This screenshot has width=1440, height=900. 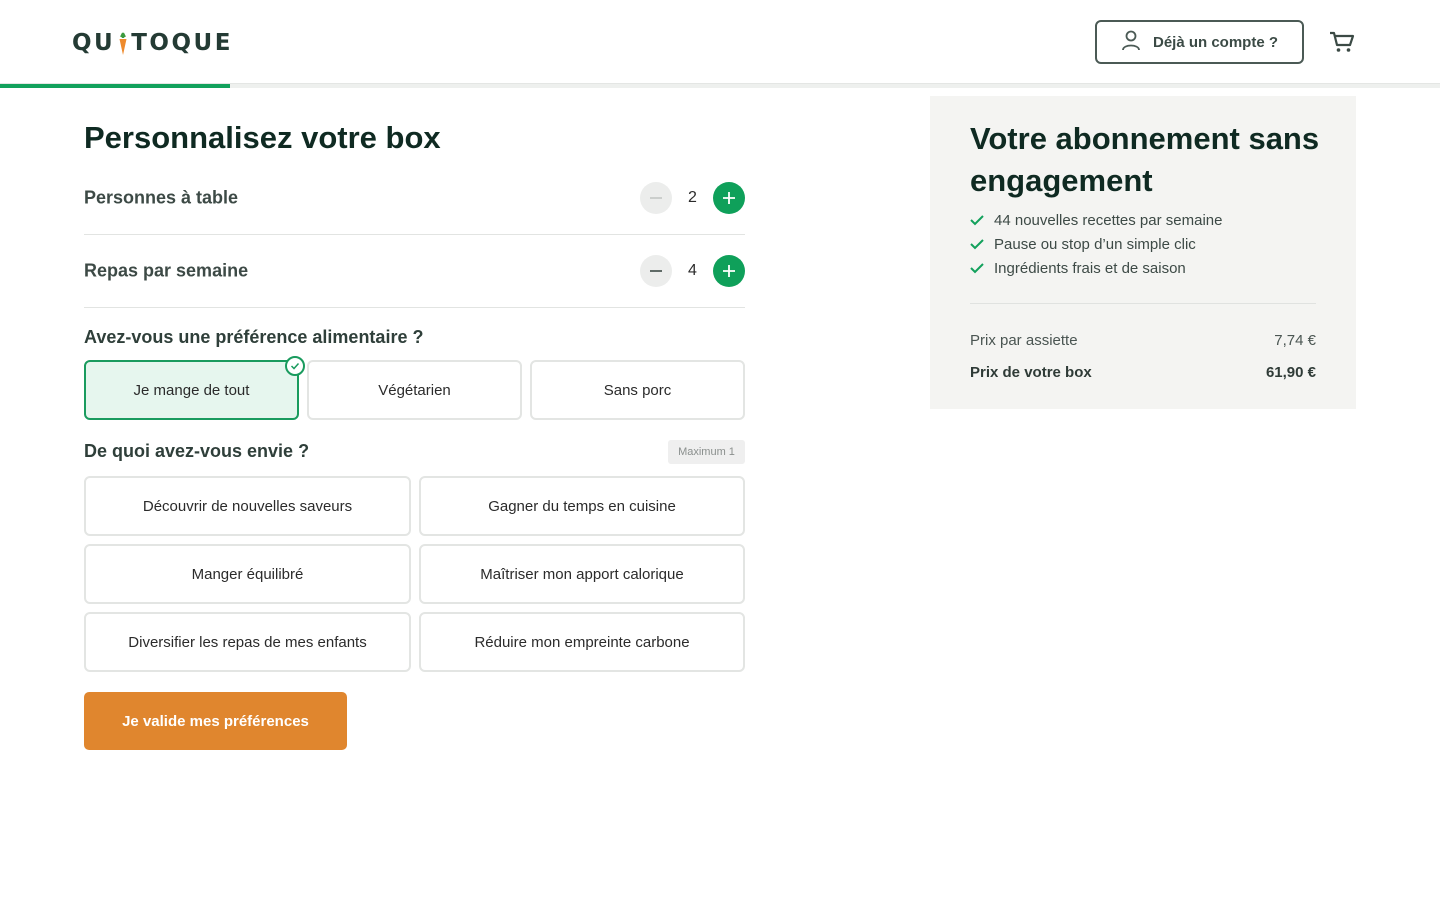 I want to click on benefit-item: Ingrédients frais et de saison, so click(x=1096, y=268).